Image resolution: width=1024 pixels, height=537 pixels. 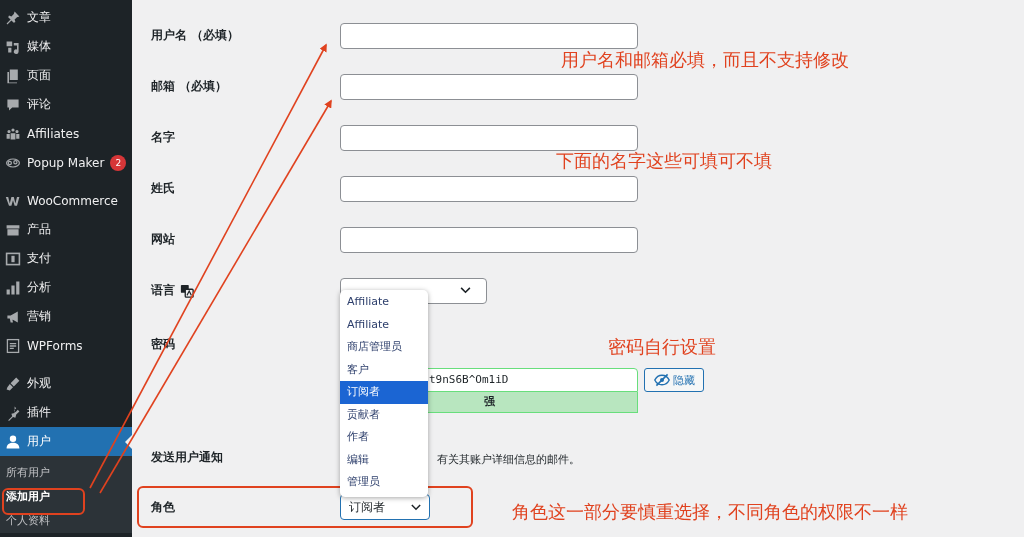 I want to click on field-label: 角色, so click(x=163, y=507).